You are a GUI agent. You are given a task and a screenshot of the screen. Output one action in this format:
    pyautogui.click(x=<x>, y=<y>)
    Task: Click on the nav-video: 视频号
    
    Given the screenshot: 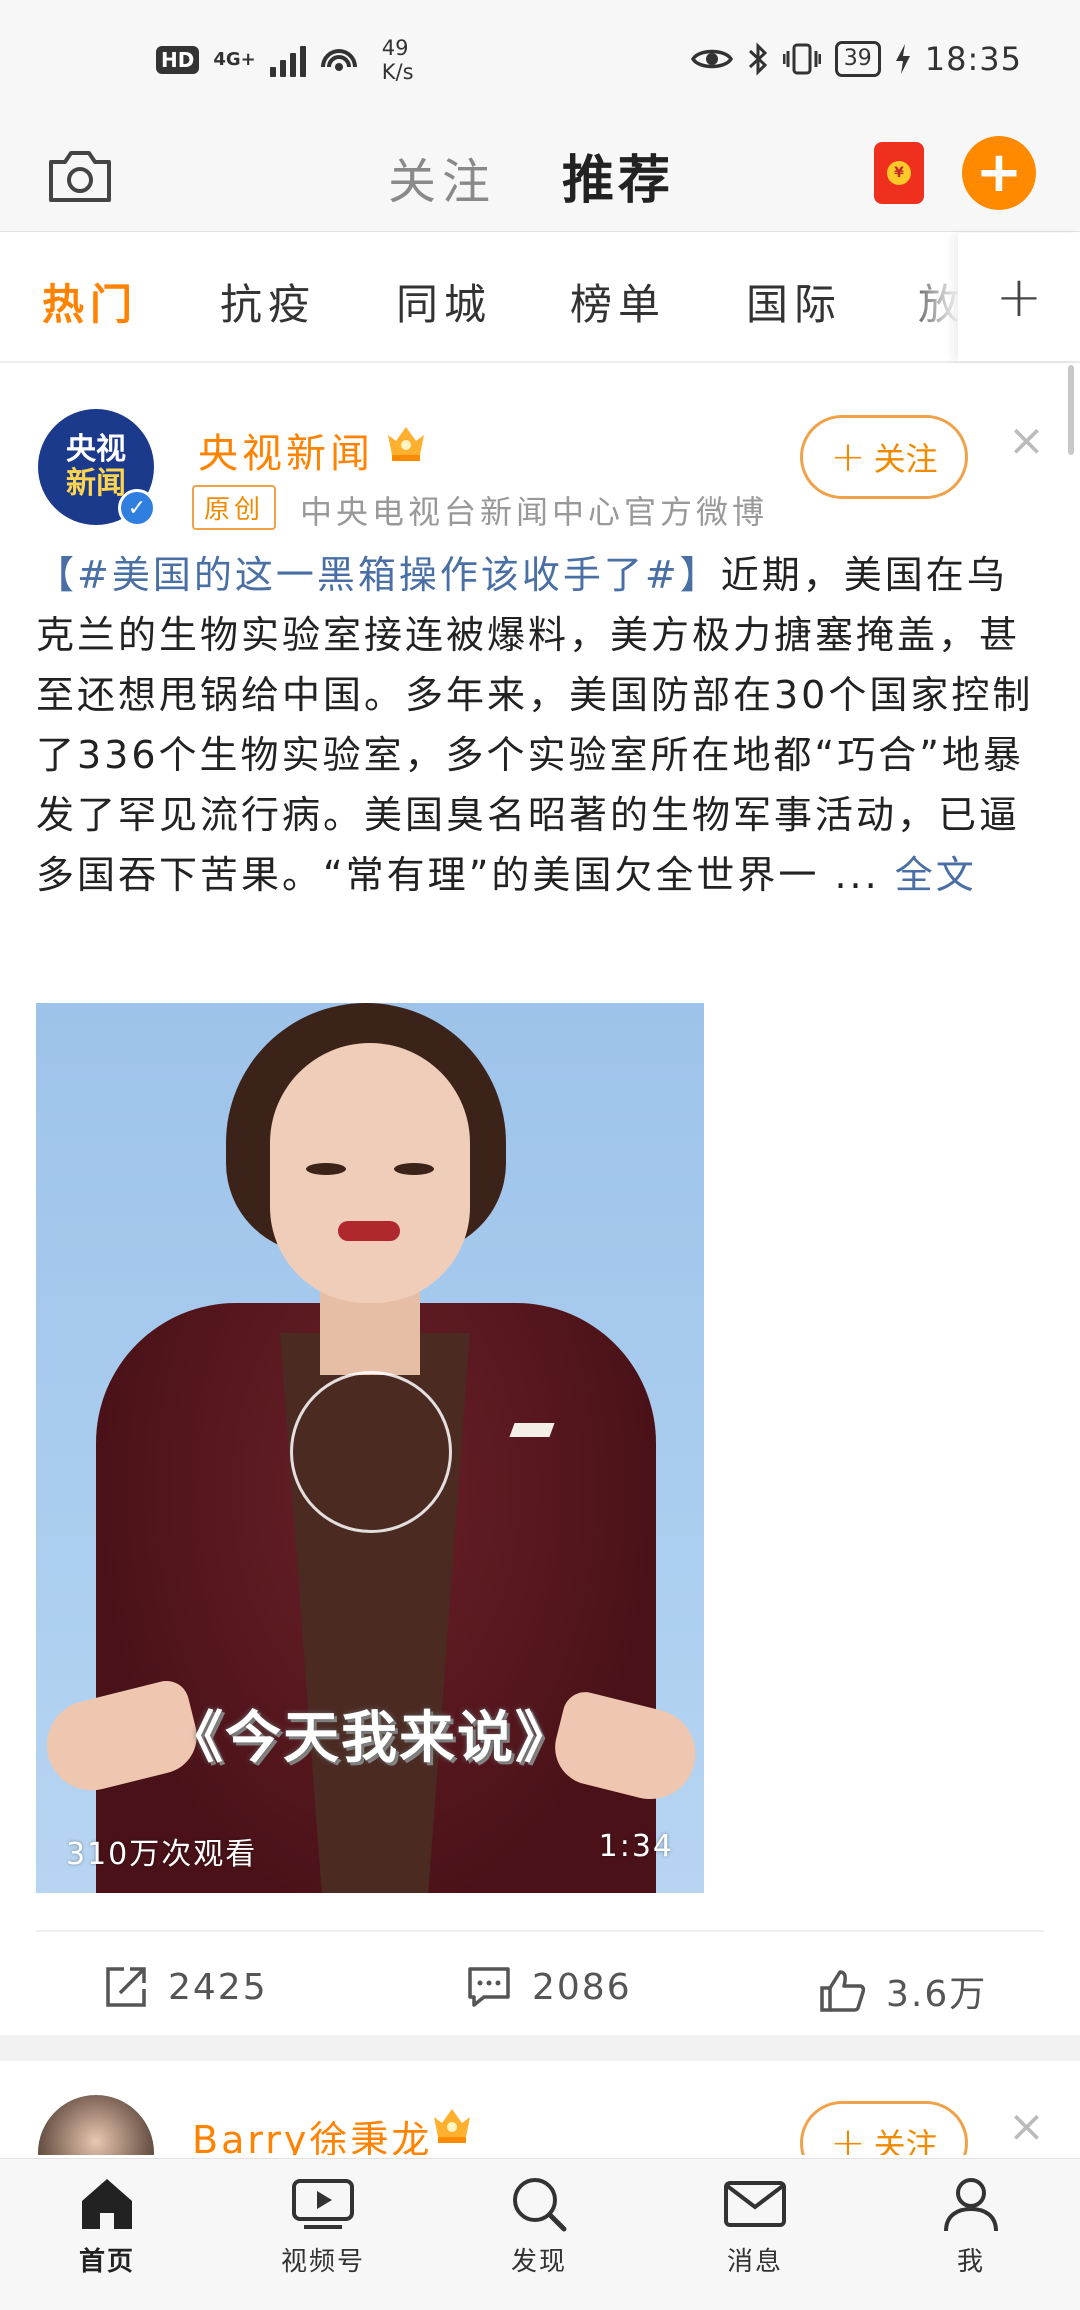 What is the action you would take?
    pyautogui.click(x=323, y=2225)
    